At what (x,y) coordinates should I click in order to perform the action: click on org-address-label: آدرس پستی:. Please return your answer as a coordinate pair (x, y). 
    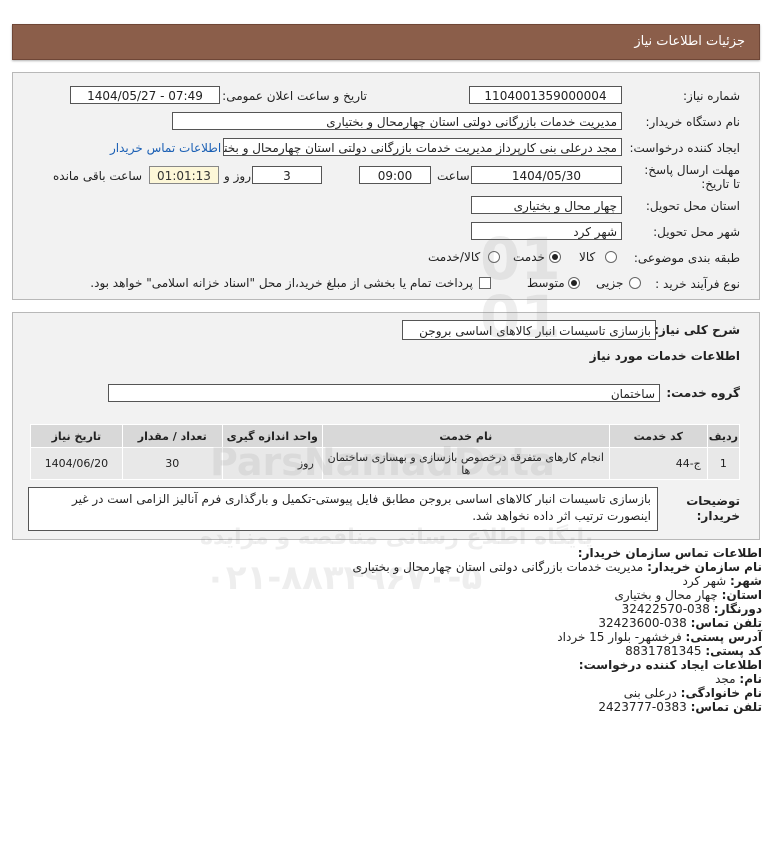
    Looking at the image, I should click on (723, 637).